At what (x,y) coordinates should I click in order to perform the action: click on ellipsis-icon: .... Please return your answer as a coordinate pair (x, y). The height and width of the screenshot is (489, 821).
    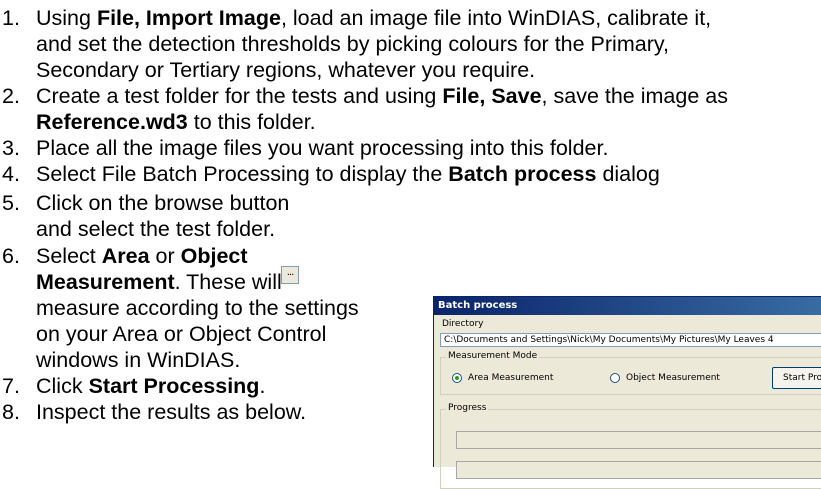
    Looking at the image, I should click on (290, 272).